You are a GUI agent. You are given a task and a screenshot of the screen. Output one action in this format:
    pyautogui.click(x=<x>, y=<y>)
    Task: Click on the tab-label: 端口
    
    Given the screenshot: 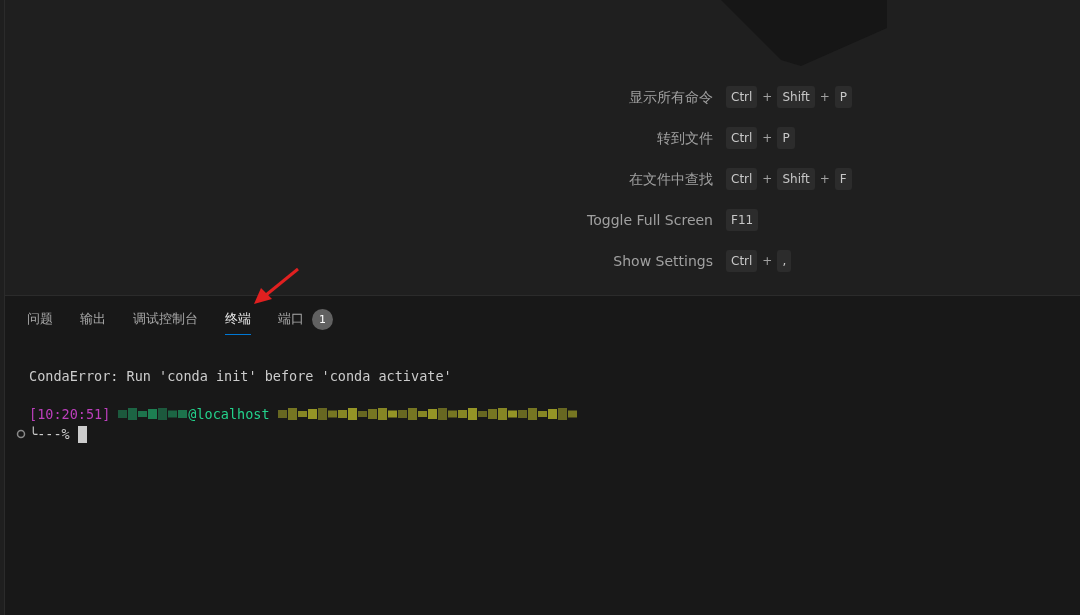 What is the action you would take?
    pyautogui.click(x=291, y=319)
    